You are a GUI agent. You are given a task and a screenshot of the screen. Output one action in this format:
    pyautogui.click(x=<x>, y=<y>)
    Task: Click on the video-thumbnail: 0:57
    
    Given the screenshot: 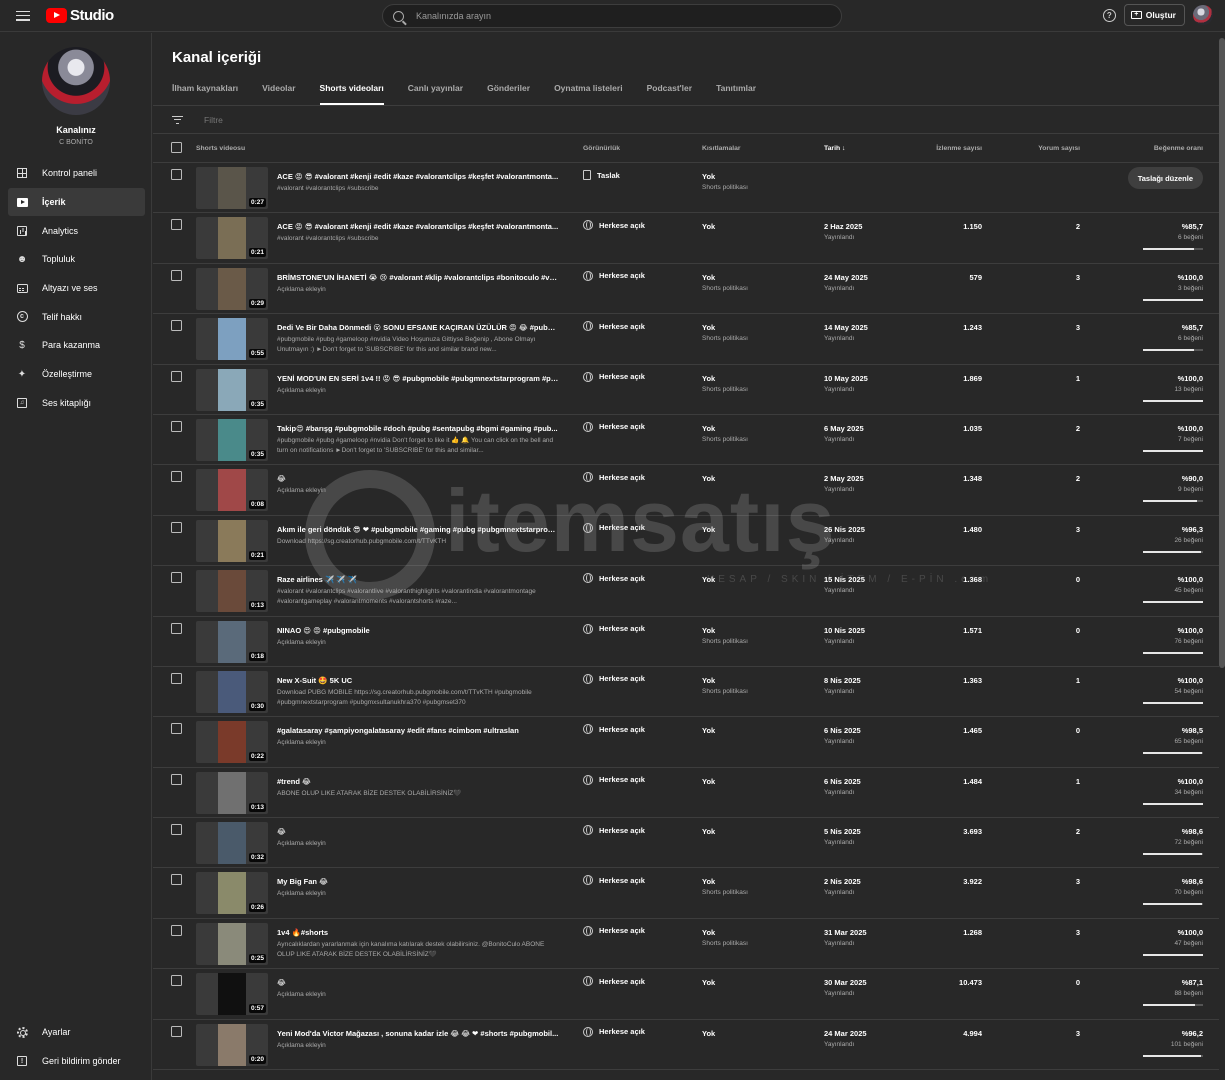 What is the action you would take?
    pyautogui.click(x=232, y=994)
    